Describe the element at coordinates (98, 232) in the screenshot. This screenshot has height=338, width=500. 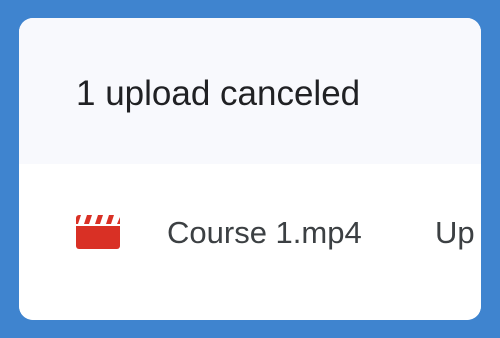
I see `video-file-icon` at that location.